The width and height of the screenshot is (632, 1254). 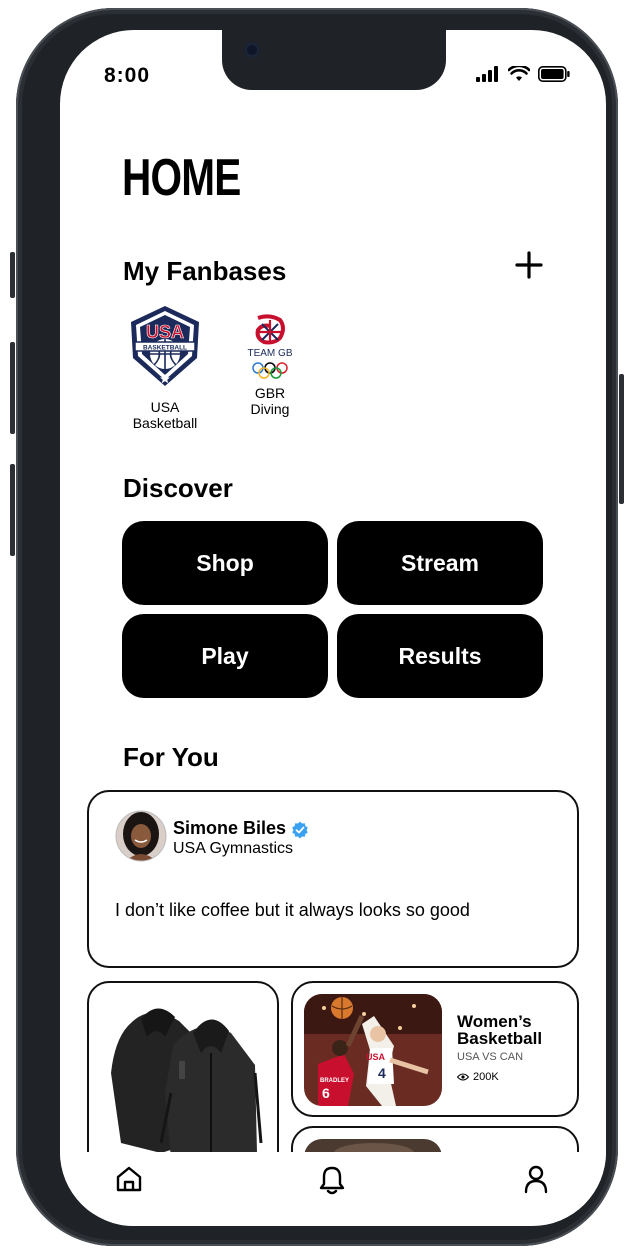 I want to click on volume-down-button, so click(x=12, y=510).